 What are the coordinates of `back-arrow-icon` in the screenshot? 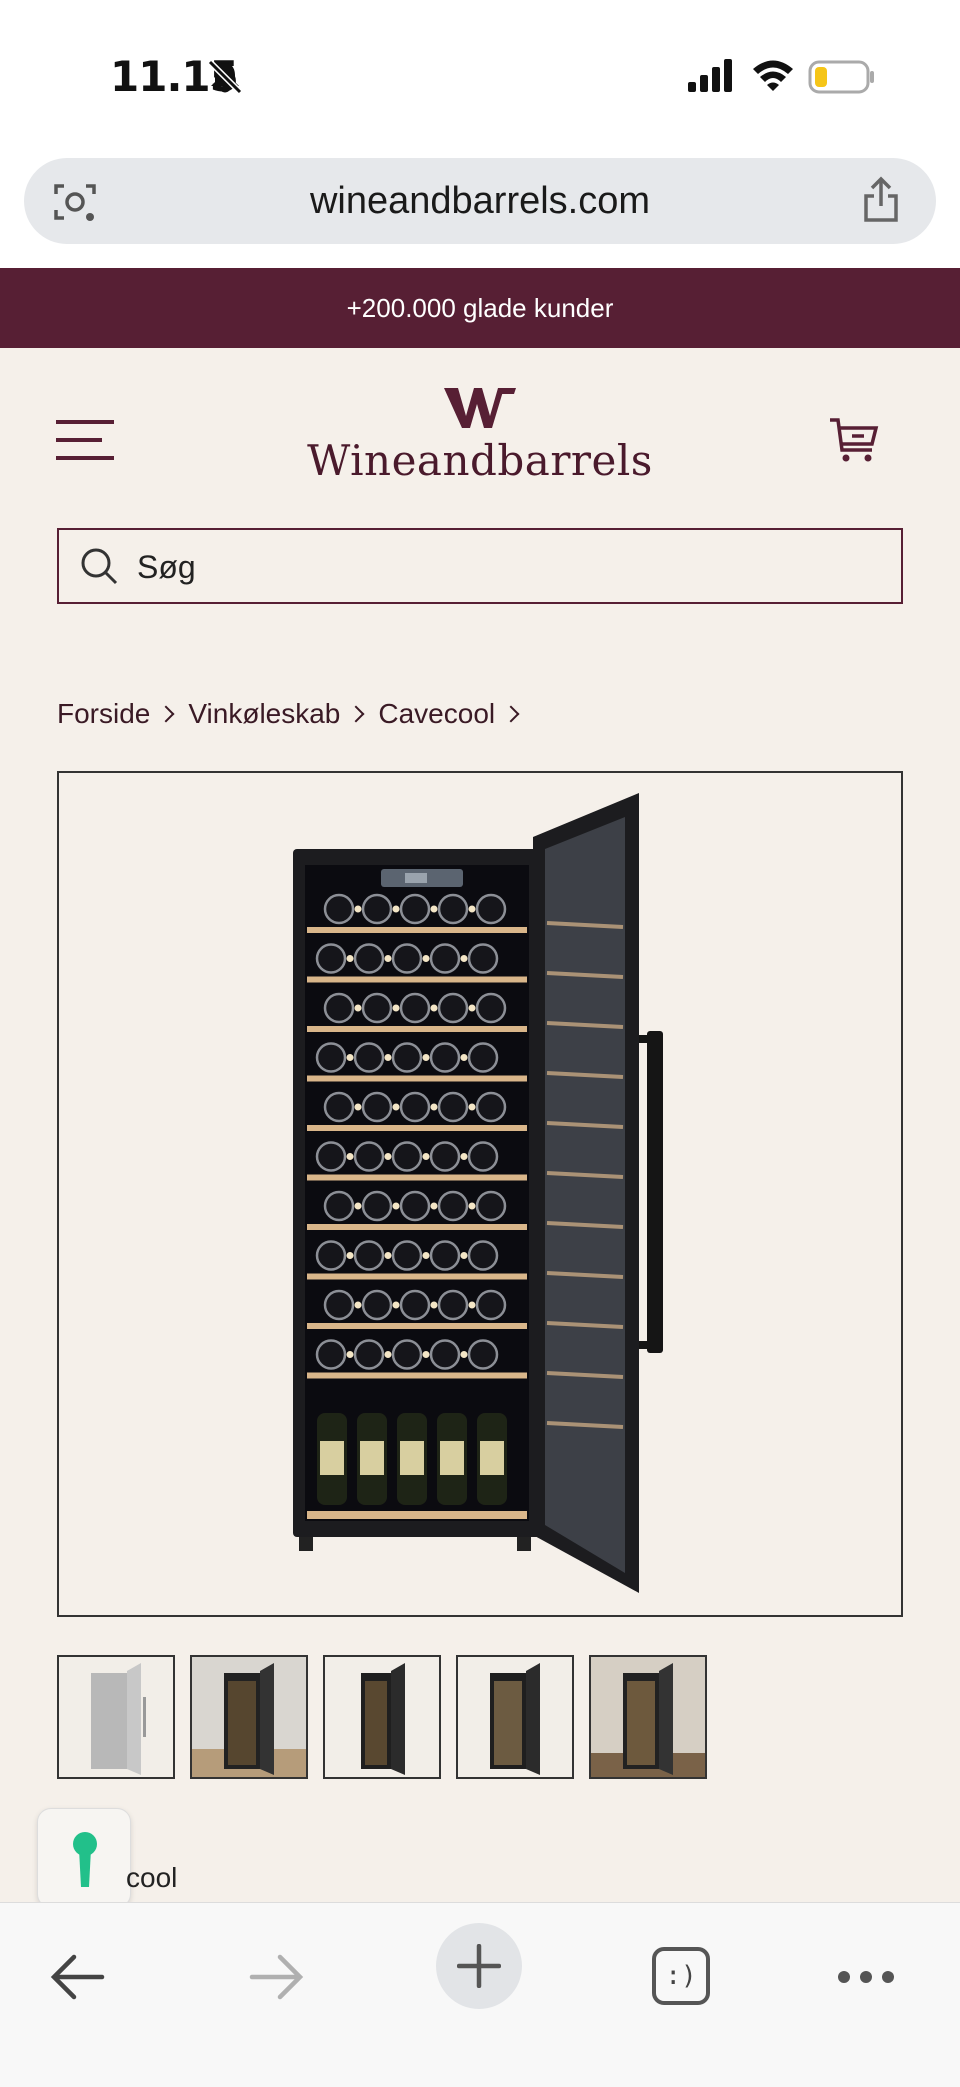 It's located at (77, 1977).